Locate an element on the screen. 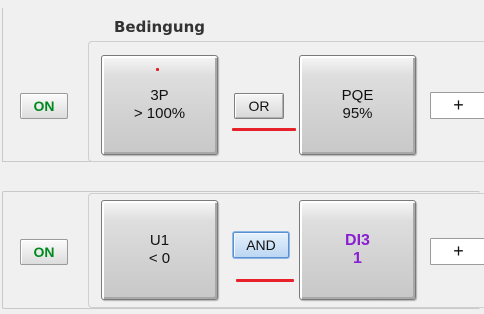 Image resolution: width=484 pixels, height=314 pixels. condition-button-di3: DI3 1 is located at coordinates (357, 250).